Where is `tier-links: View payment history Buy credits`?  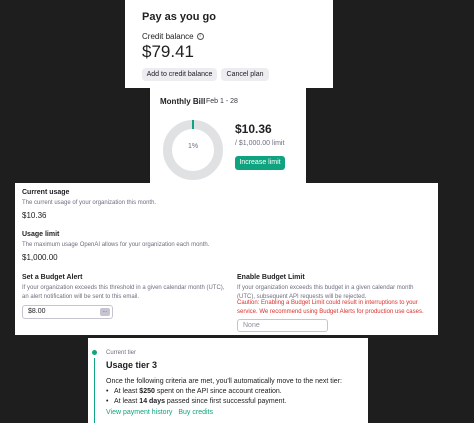
tier-links: View payment history Buy credits is located at coordinates (161, 412).